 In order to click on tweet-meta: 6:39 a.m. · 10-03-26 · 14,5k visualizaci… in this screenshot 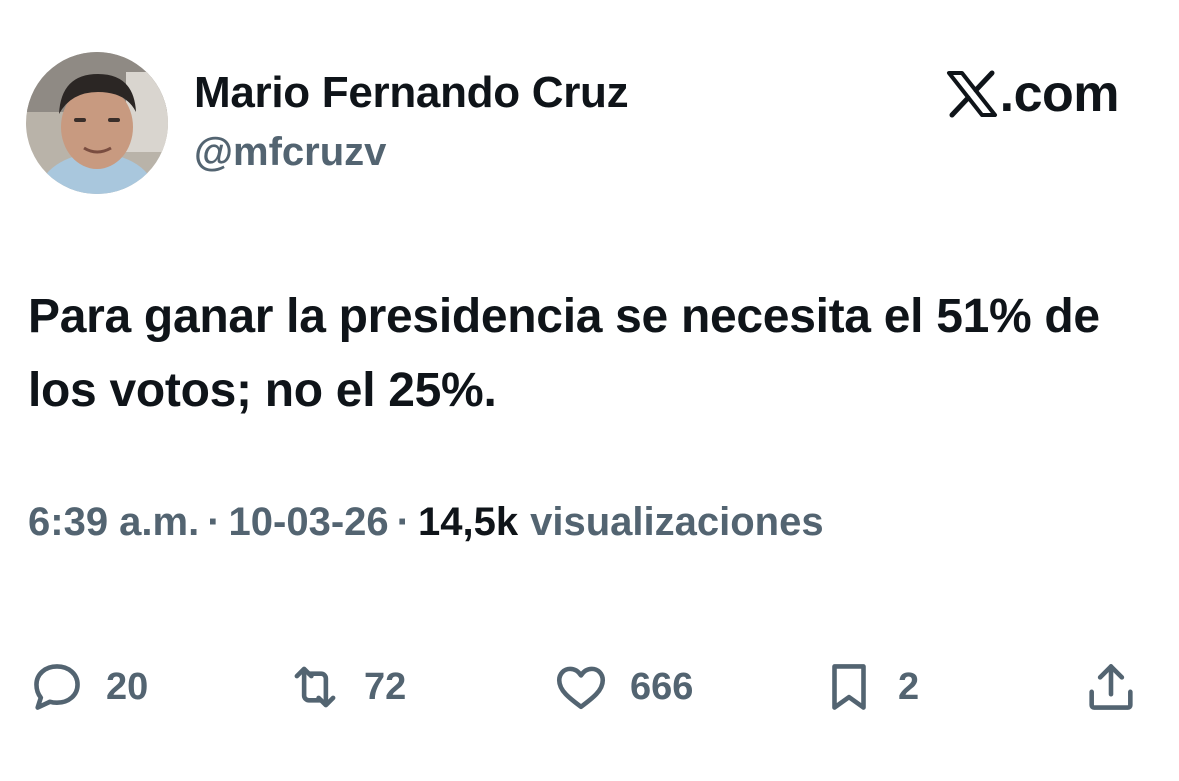, I will do `click(426, 522)`.